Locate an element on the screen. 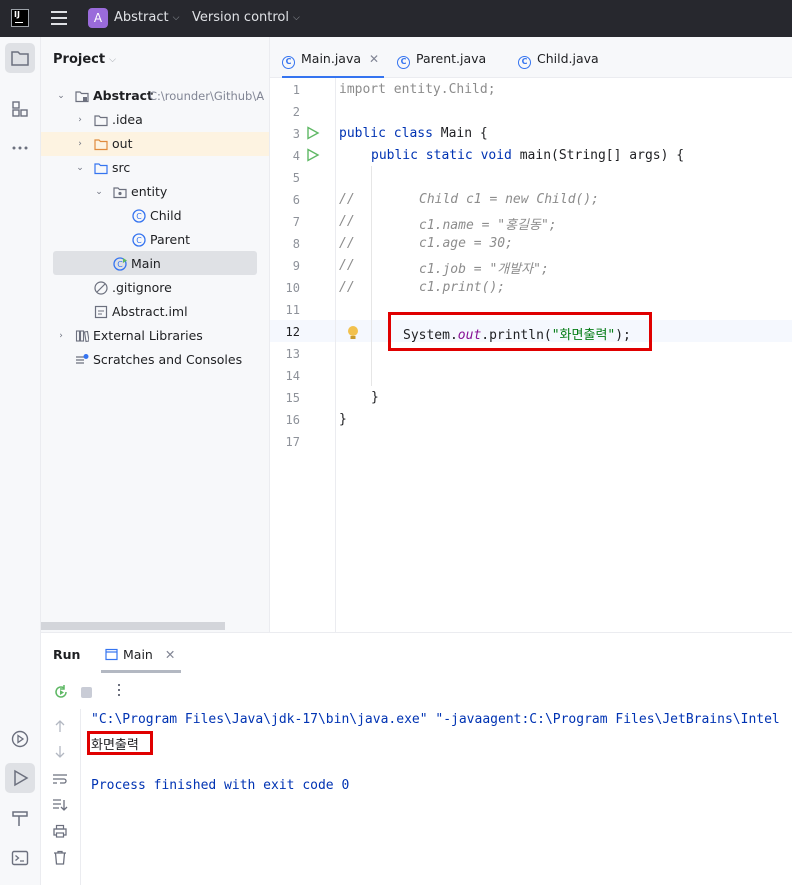 The image size is (792, 885). folder-icon is located at coordinates (20, 58).